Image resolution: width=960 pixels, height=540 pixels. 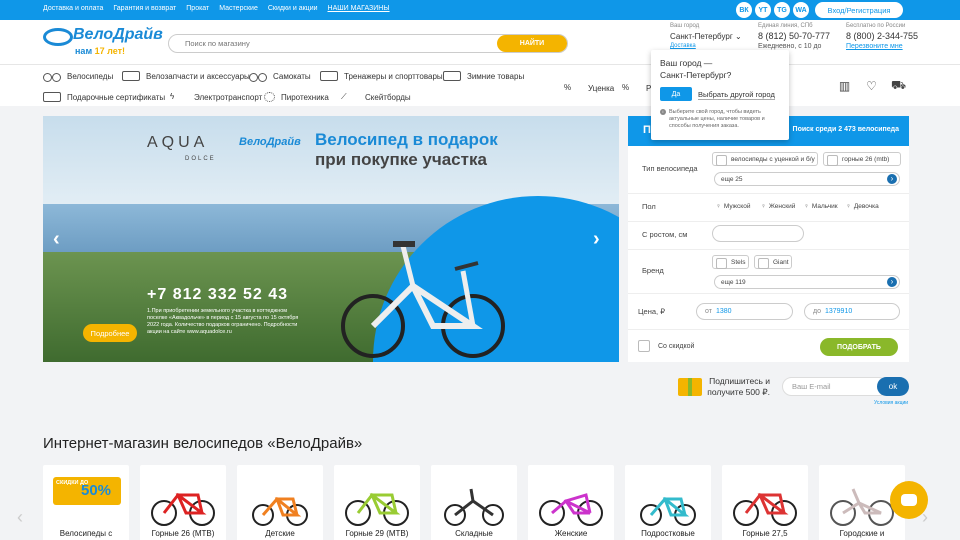 I want to click on category-card: Складные, so click(x=474, y=502).